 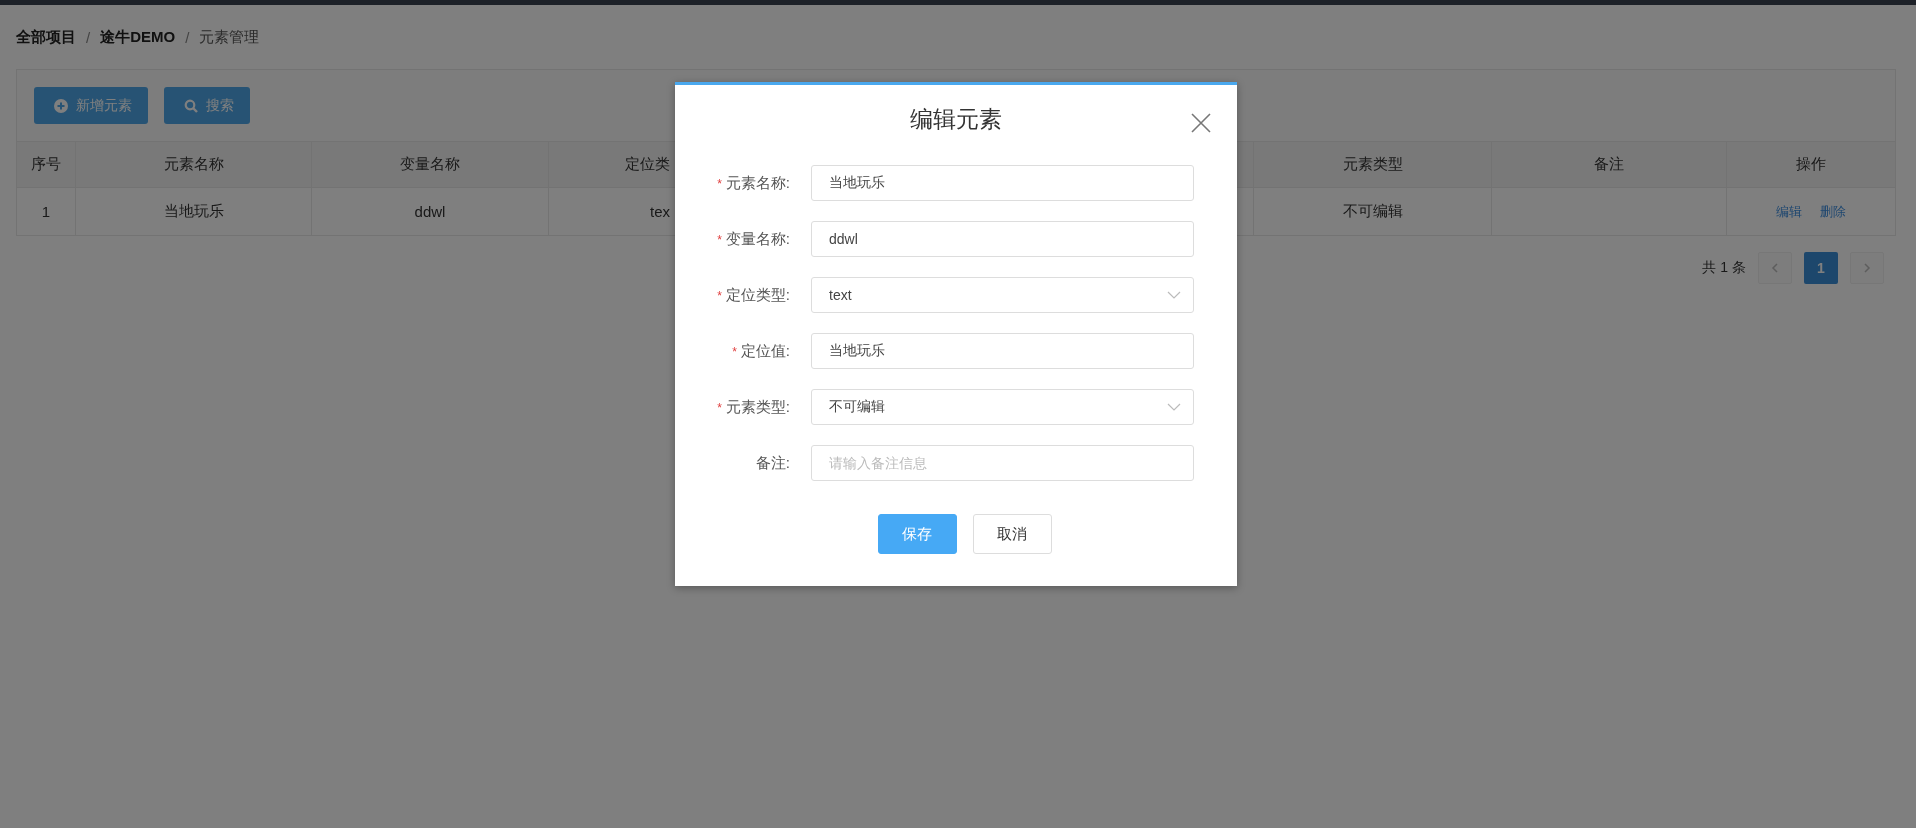 I want to click on chevron-right-icon, so click(x=1867, y=268).